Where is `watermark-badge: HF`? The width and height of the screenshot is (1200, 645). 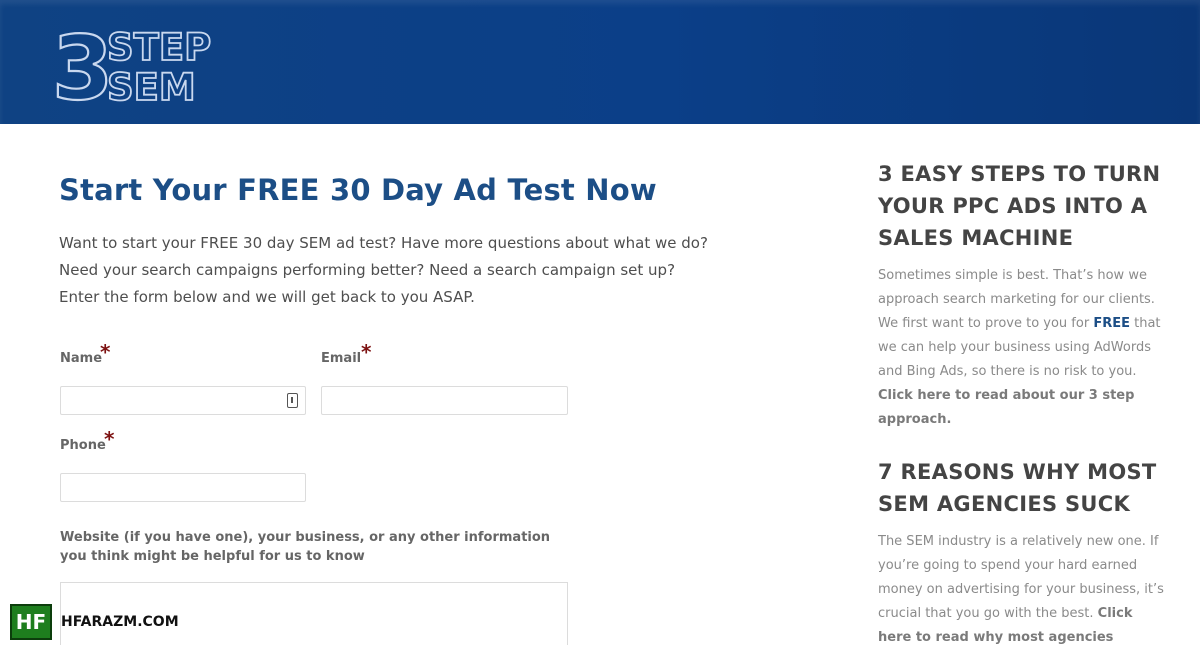
watermark-badge: HF is located at coordinates (31, 622).